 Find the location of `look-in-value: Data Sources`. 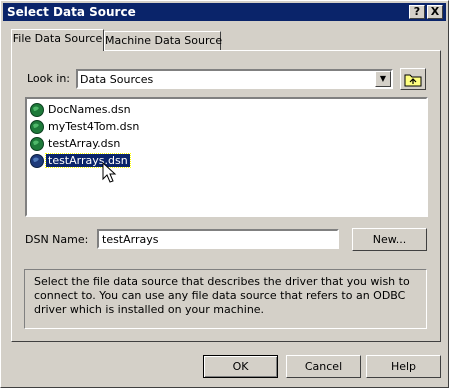

look-in-value: Data Sources is located at coordinates (117, 79).